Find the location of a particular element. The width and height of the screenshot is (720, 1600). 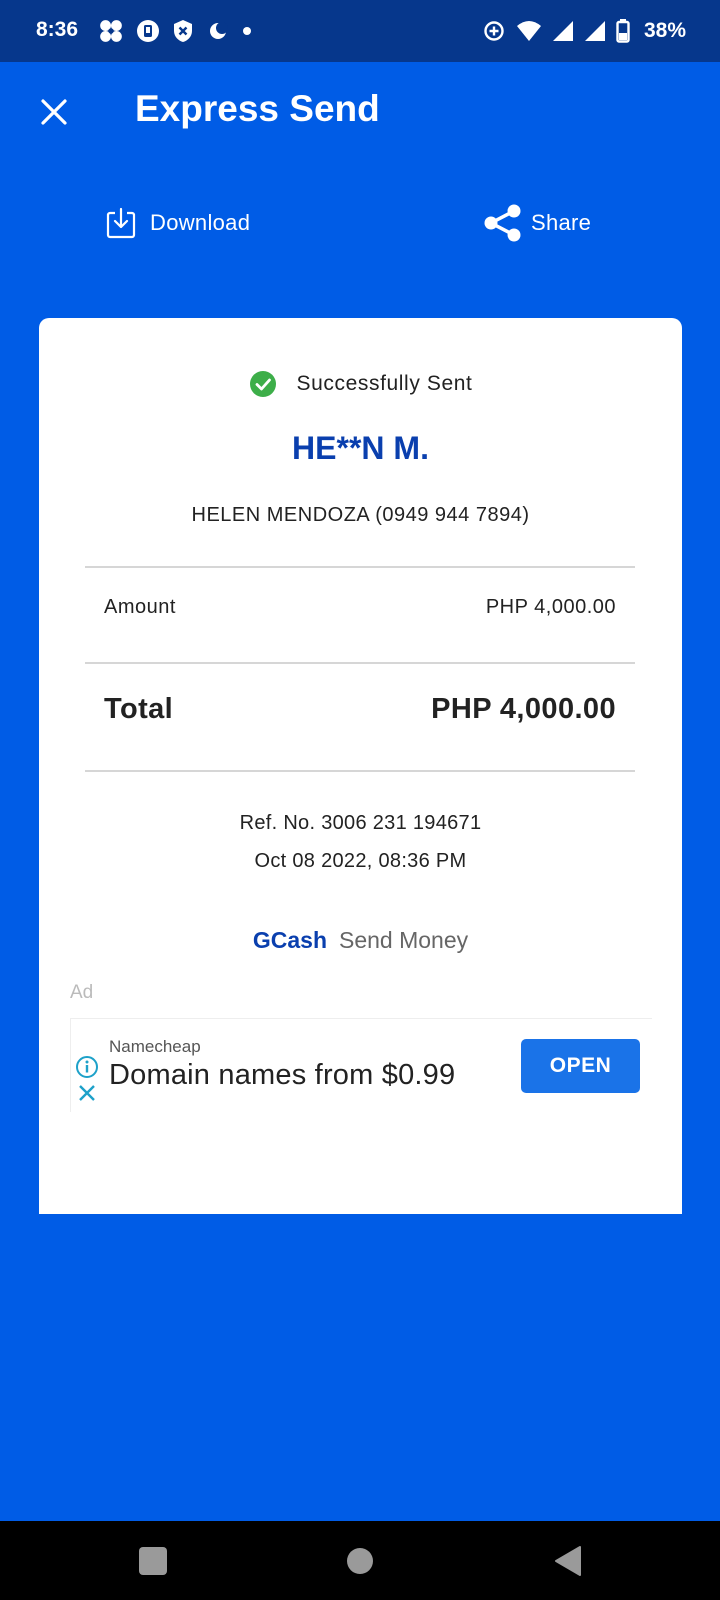

download-button: Download is located at coordinates (178, 223).